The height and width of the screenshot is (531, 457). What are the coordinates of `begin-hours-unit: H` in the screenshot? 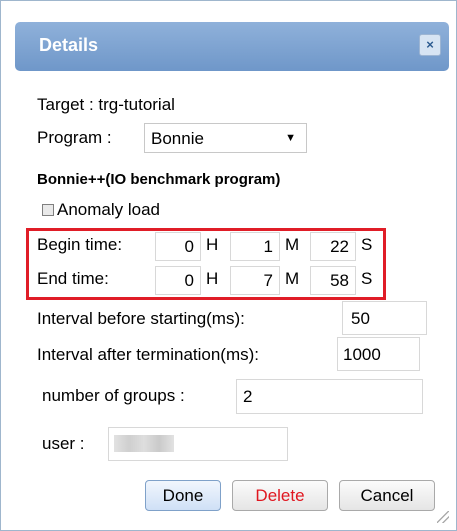 It's located at (212, 244).